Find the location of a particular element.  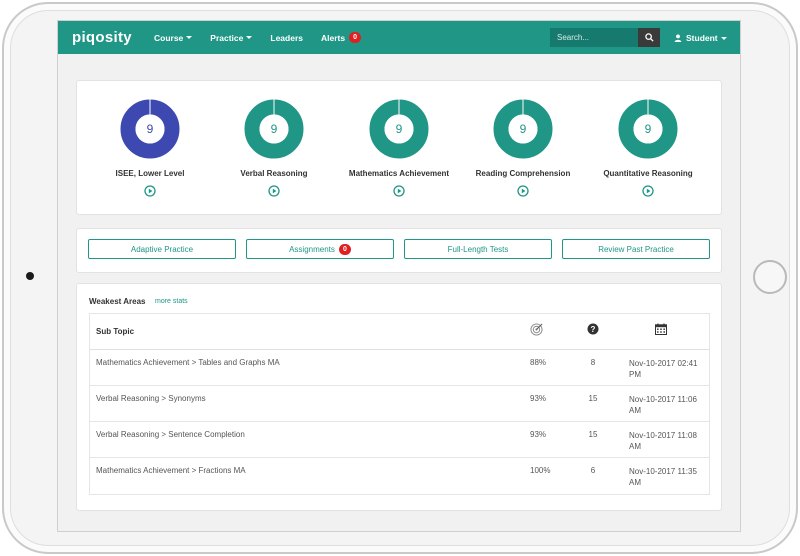

score-label: Reading Comprehension is located at coordinates (523, 173).